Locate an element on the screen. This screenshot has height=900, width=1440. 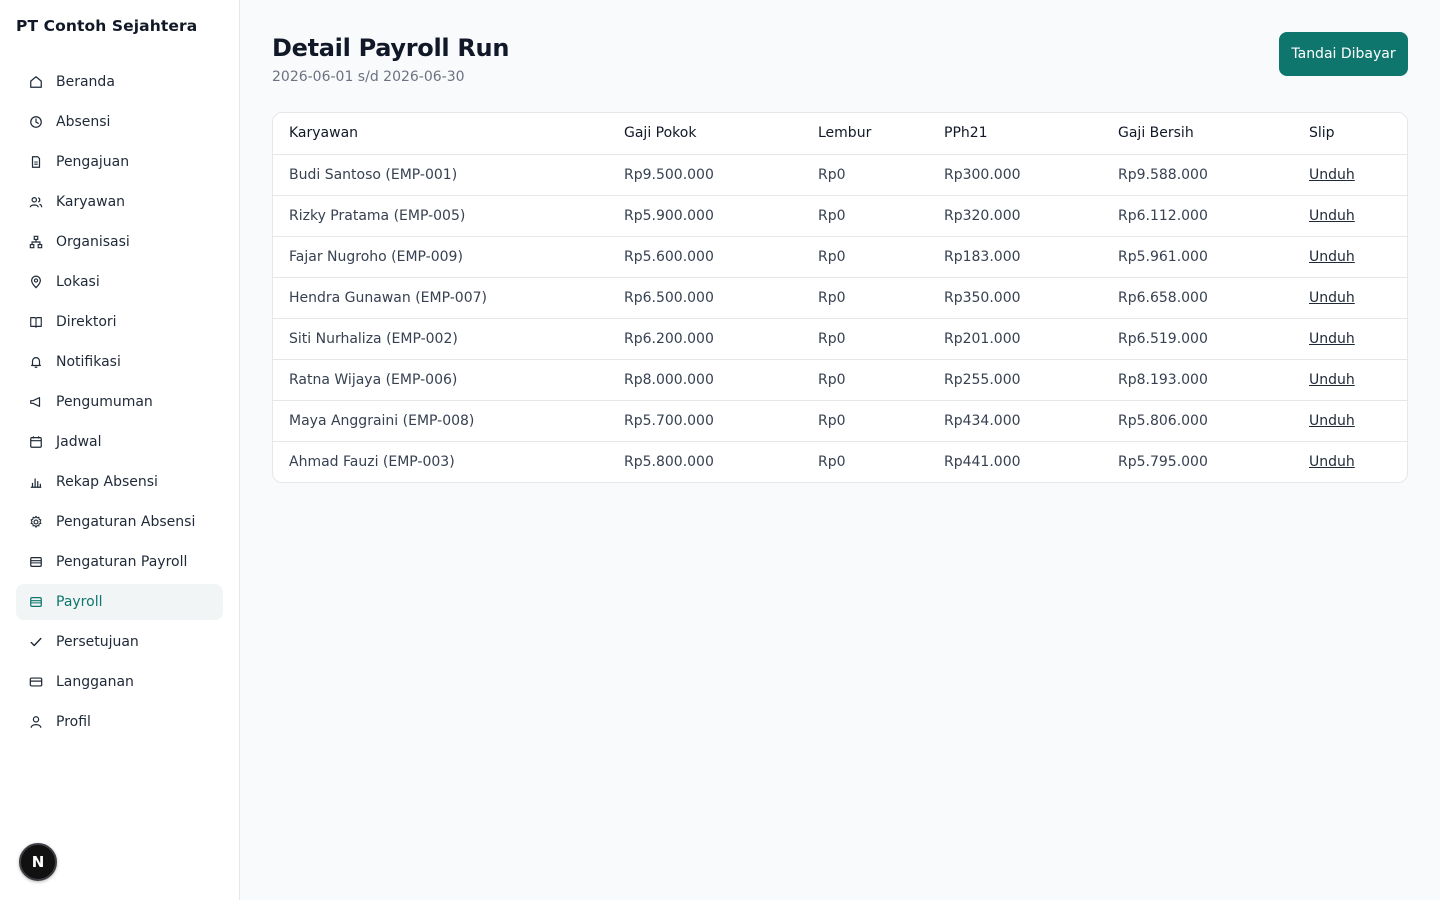
sidebar-item-organisasi: Organisasi is located at coordinates (119, 242).